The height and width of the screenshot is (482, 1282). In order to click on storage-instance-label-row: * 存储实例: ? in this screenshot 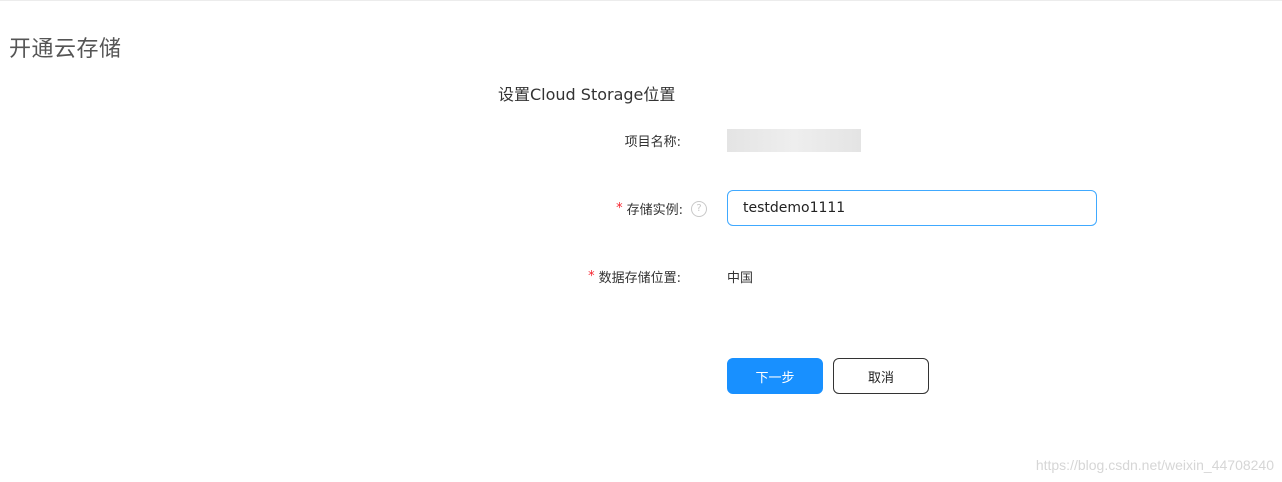, I will do `click(661, 208)`.